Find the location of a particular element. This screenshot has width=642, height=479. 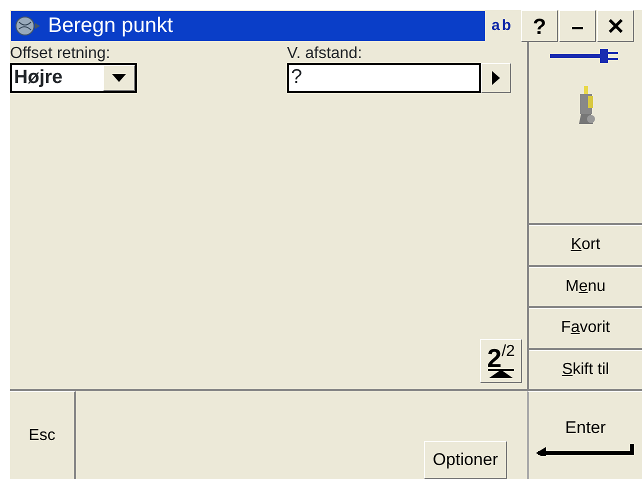

dropdown-arrow-icon is located at coordinates (119, 78).